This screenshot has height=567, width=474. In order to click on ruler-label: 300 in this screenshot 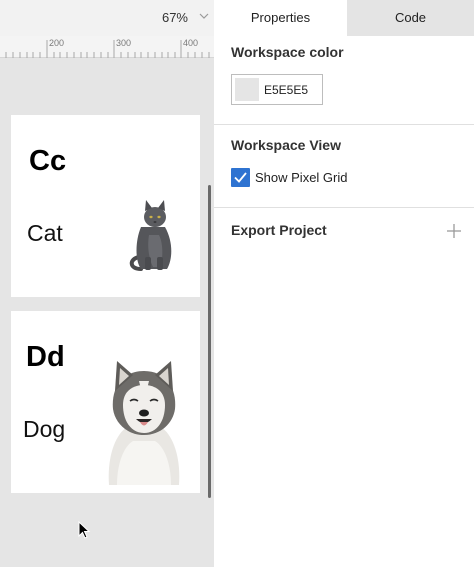, I will do `click(124, 43)`.